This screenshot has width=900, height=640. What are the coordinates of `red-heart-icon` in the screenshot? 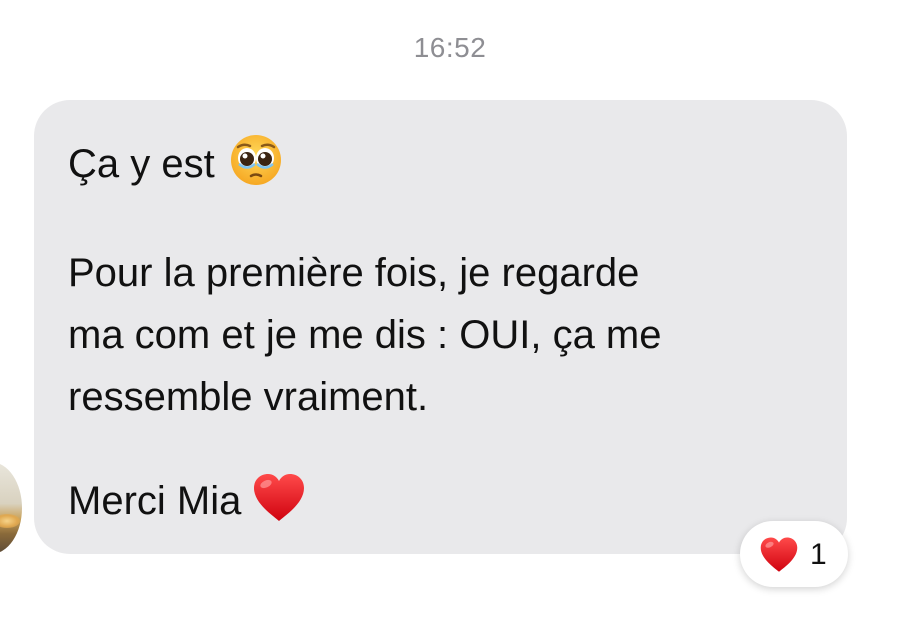 It's located at (279, 498).